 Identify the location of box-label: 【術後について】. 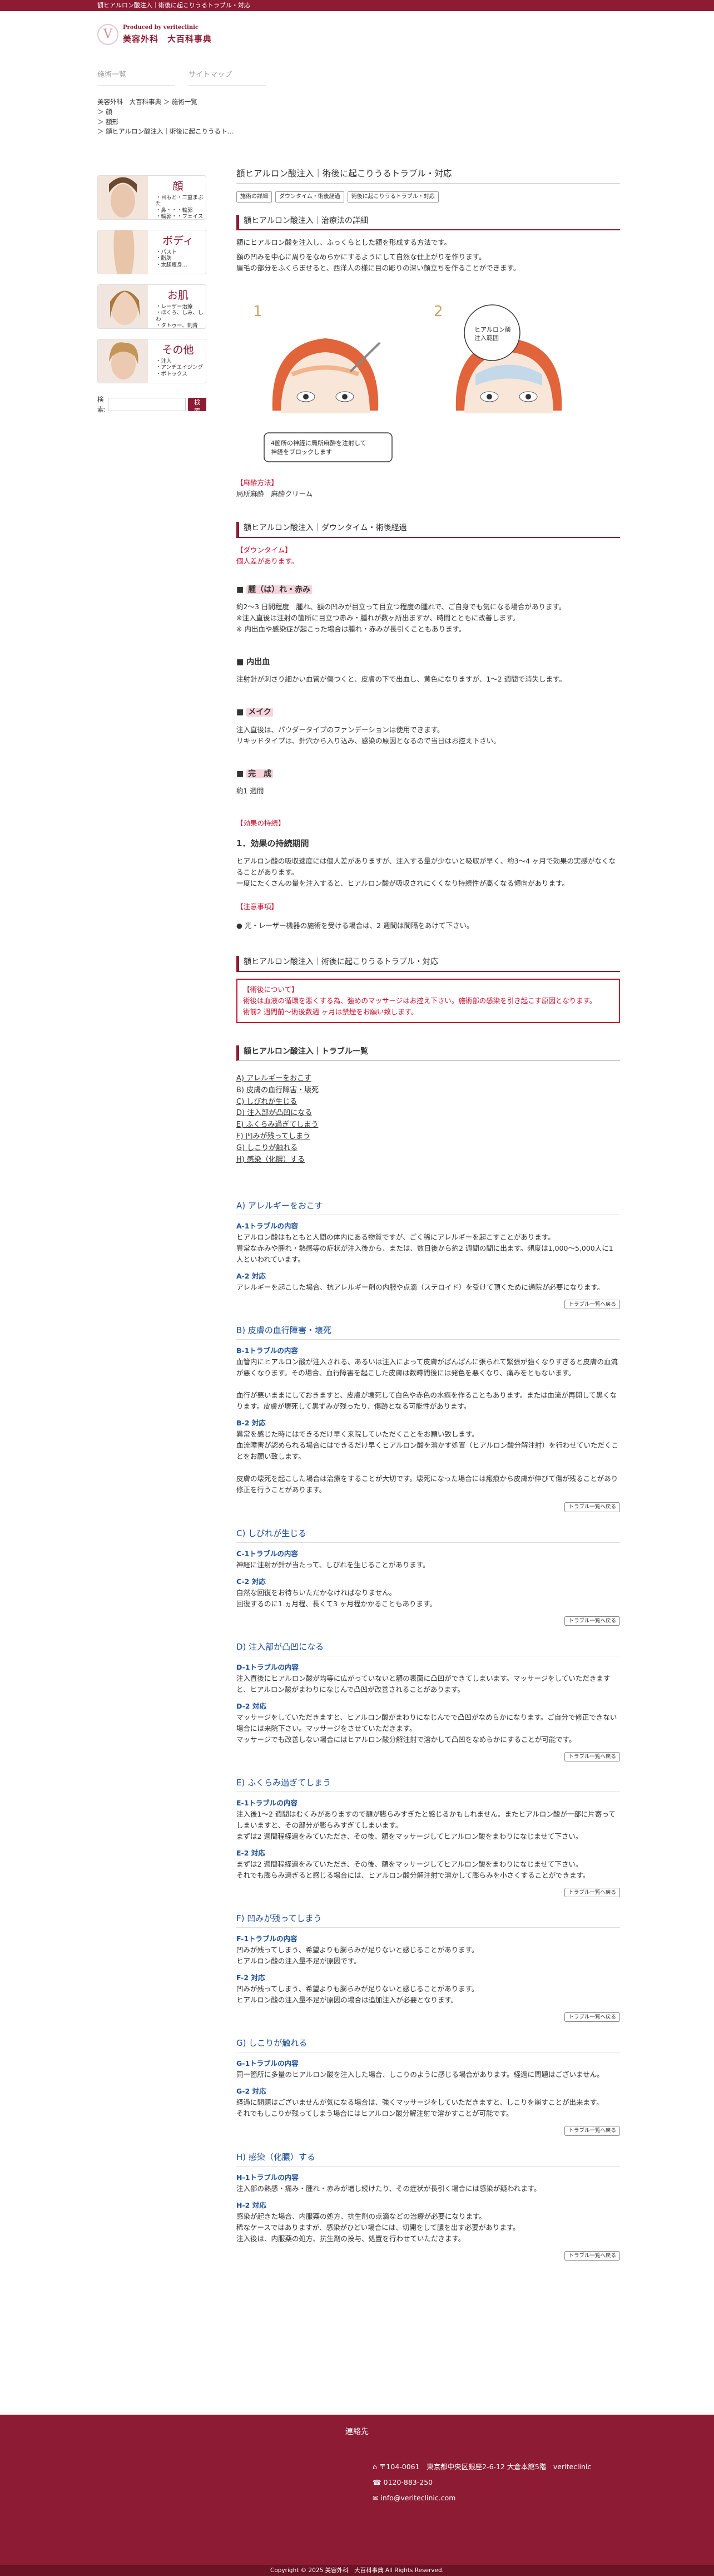
(271, 989).